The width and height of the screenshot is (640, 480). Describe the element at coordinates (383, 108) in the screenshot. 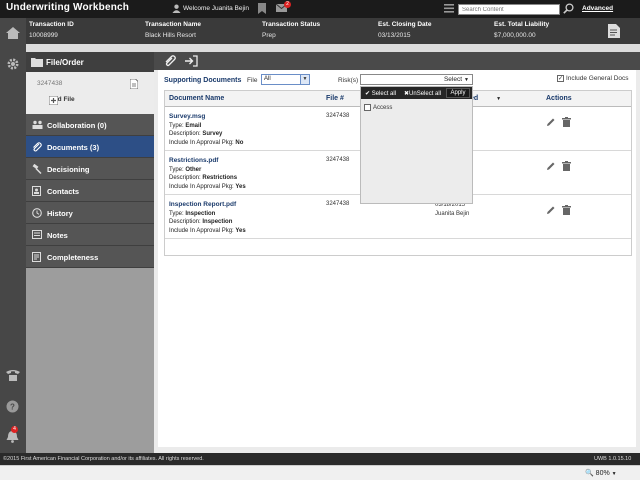

I see `risk-option-label: Access` at that location.